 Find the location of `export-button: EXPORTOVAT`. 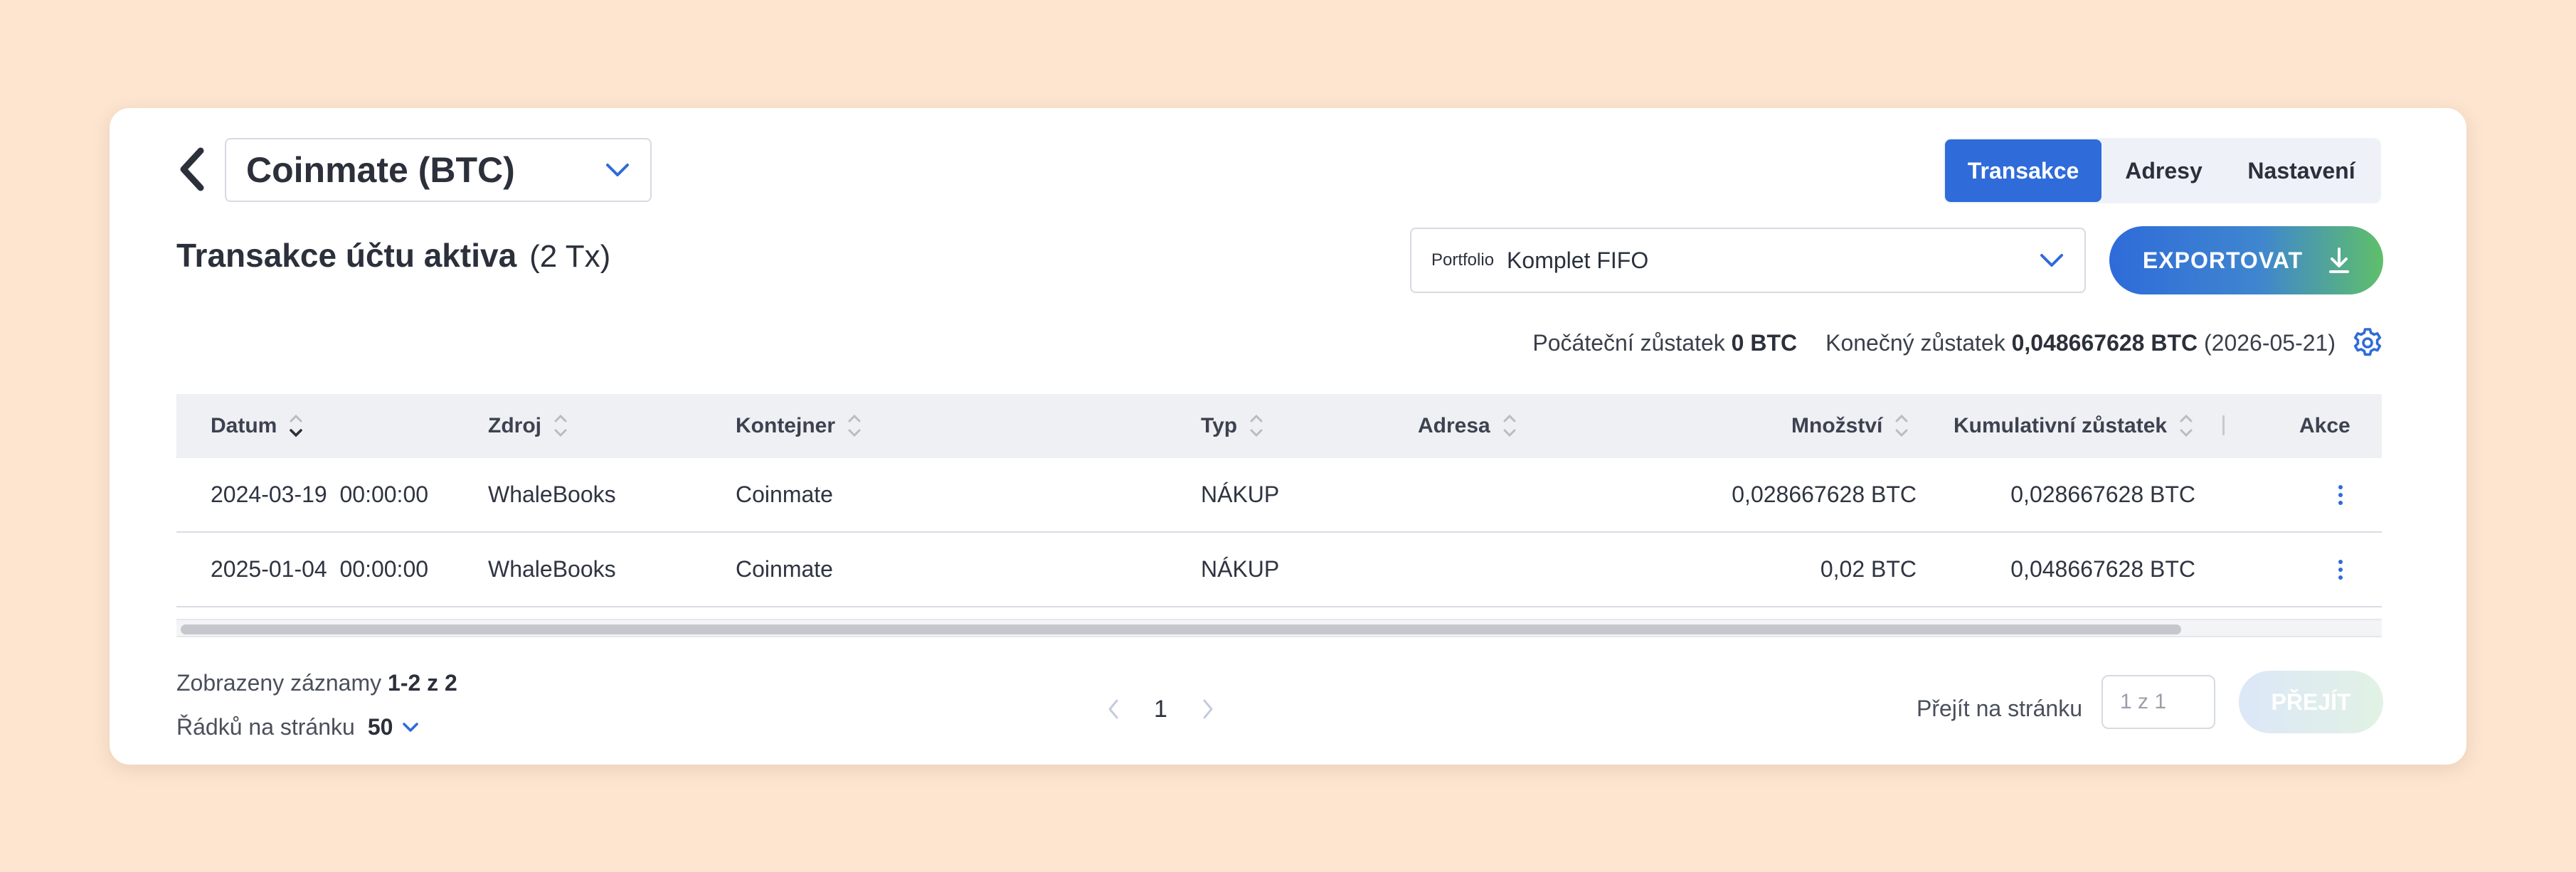

export-button: EXPORTOVAT is located at coordinates (2246, 260).